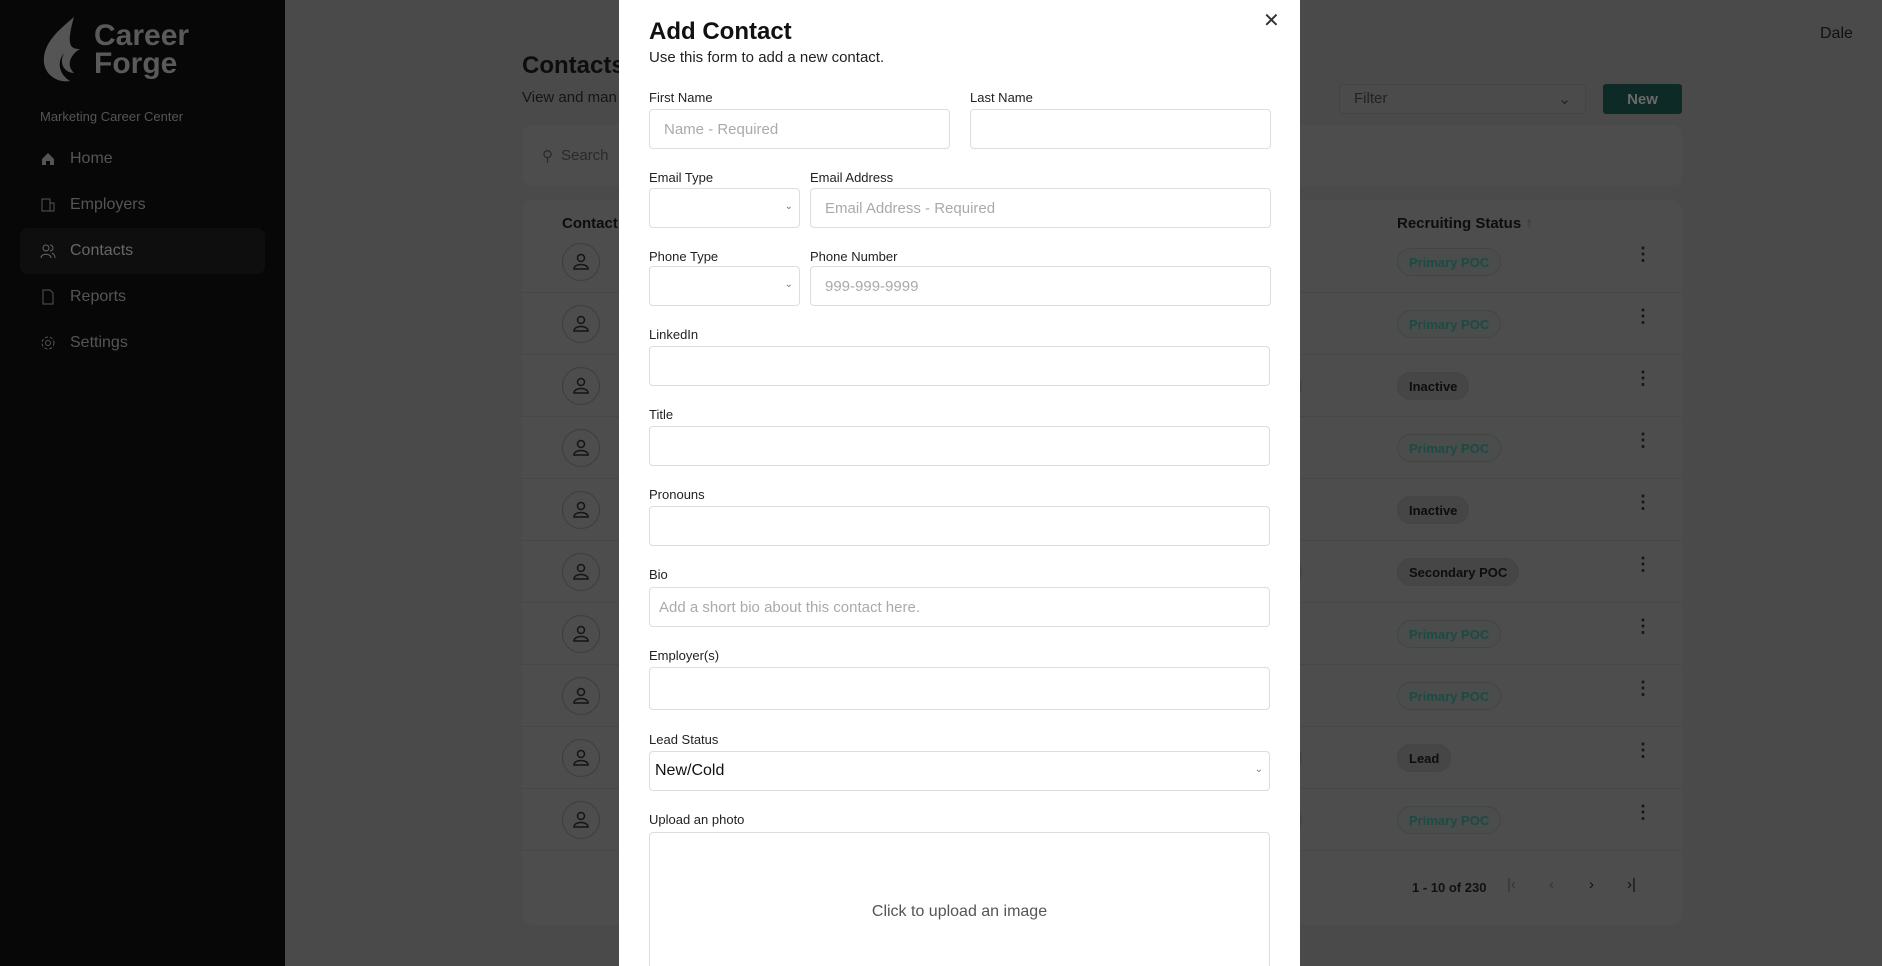 The width and height of the screenshot is (1882, 966). What do you see at coordinates (573, 65) in the screenshot?
I see `page-title: Contacts` at bounding box center [573, 65].